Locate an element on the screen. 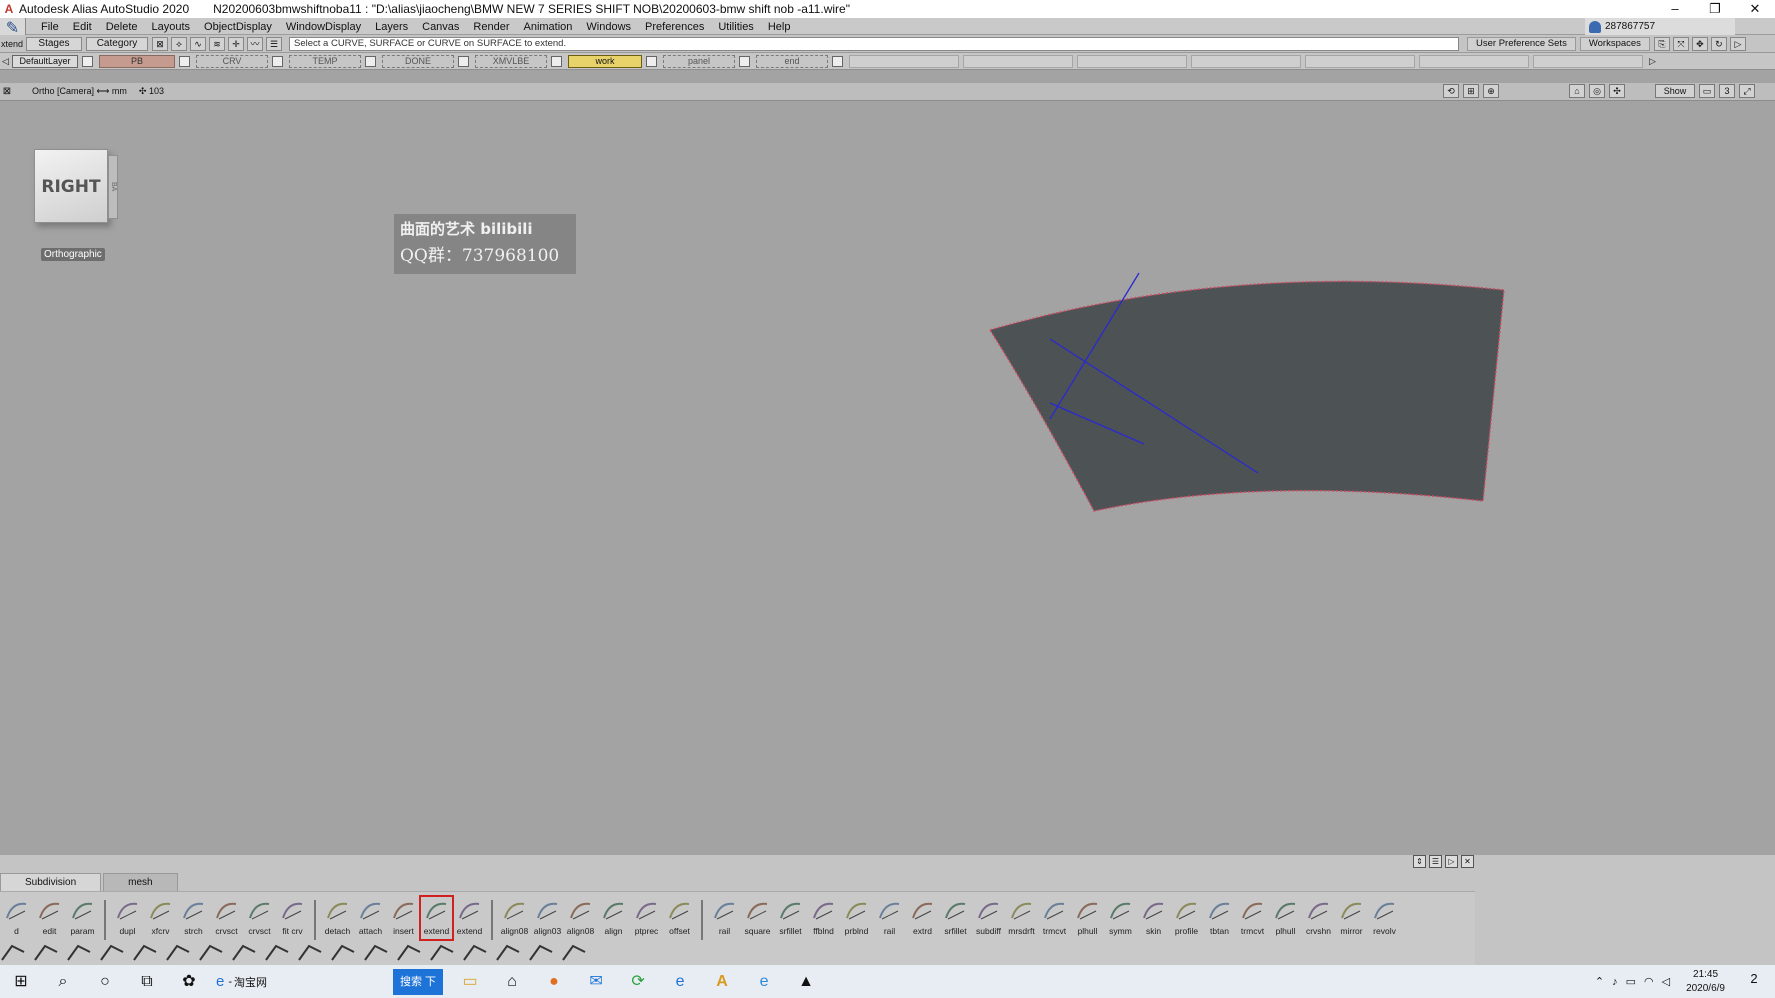 The height and width of the screenshot is (998, 1775). menu-item-windows: Windows is located at coordinates (608, 27).